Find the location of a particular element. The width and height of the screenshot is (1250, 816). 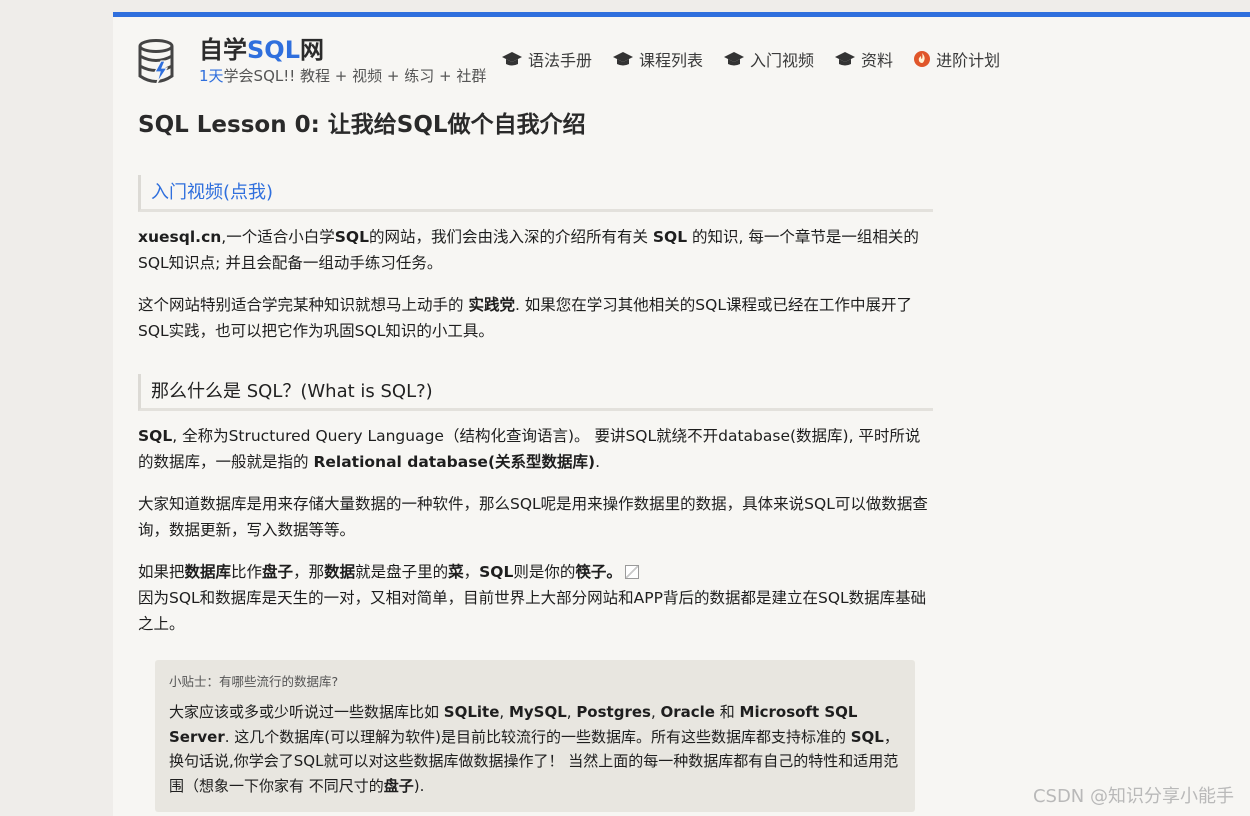

brand: 自学SQL网 1天学会SQL!! 教程 + 视频 + 练习 + 社群 is located at coordinates (342, 61).